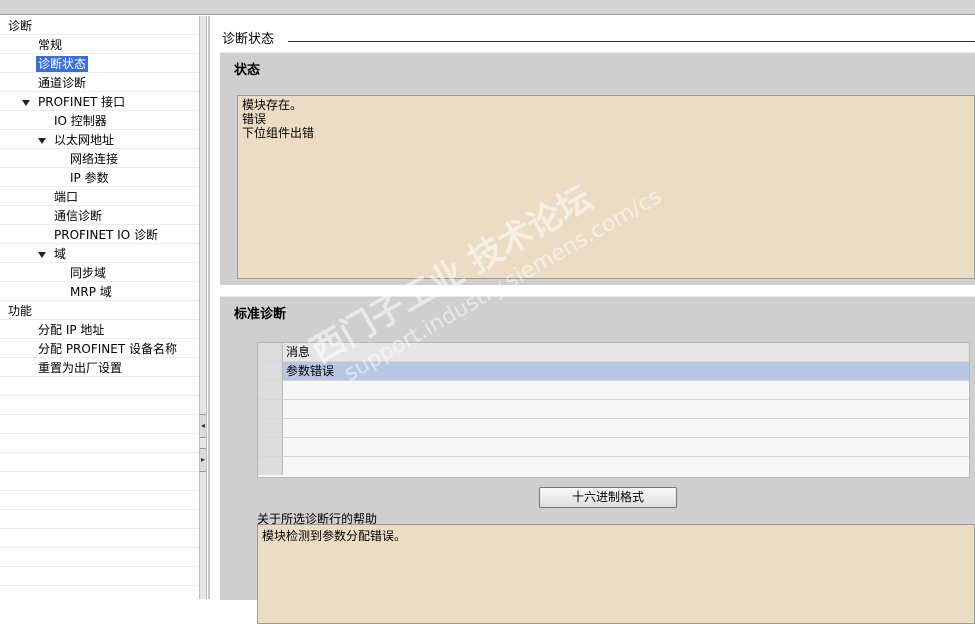 Image resolution: width=975 pixels, height=624 pixels. I want to click on tree-item: 重置为出厂设置, so click(80, 368).